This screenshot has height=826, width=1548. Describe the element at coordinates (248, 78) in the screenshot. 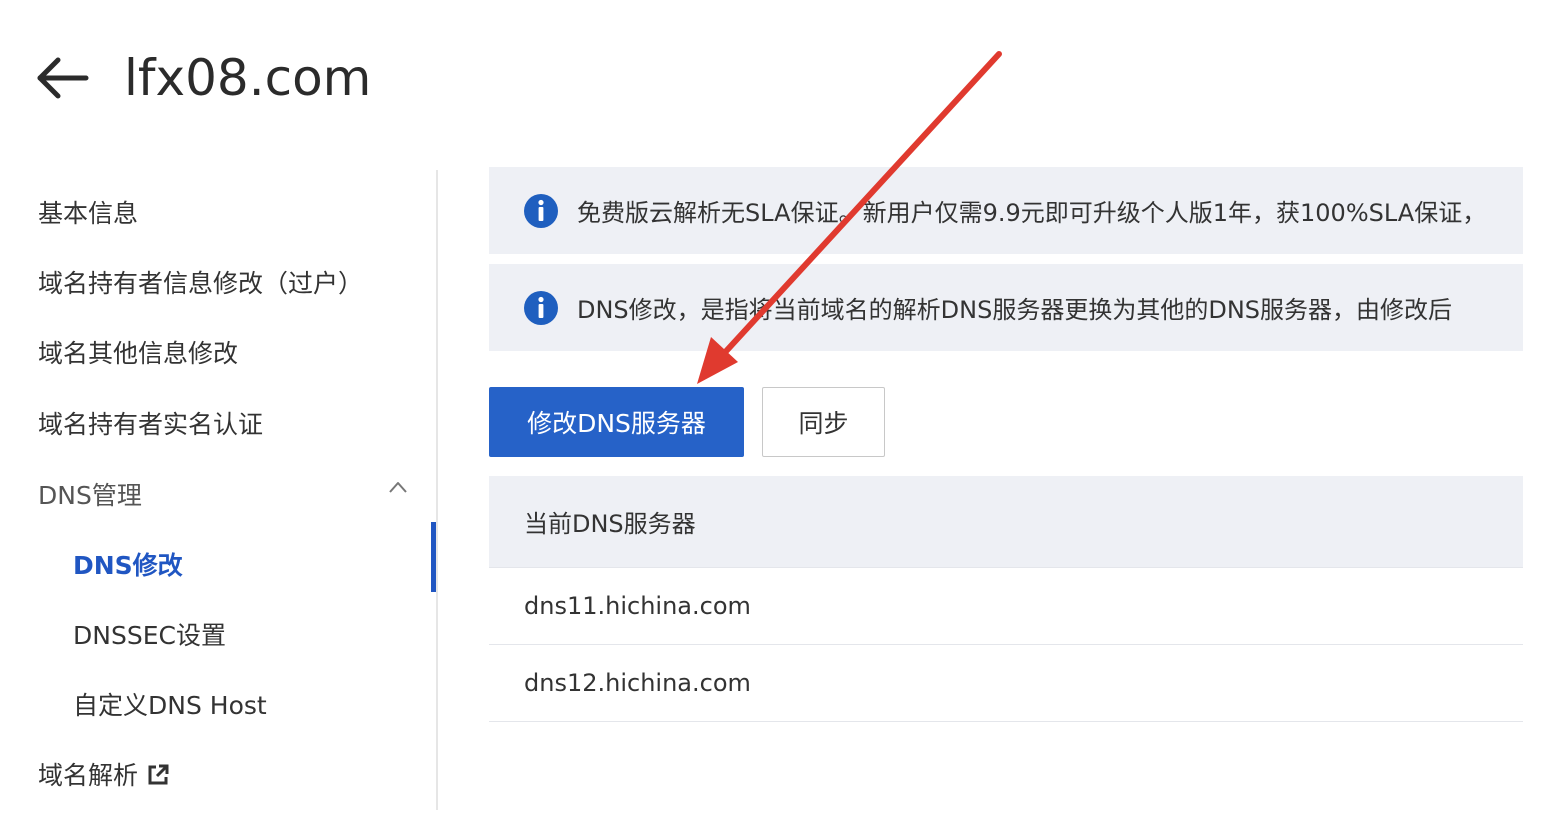

I see `page-title: lfx08.com` at that location.